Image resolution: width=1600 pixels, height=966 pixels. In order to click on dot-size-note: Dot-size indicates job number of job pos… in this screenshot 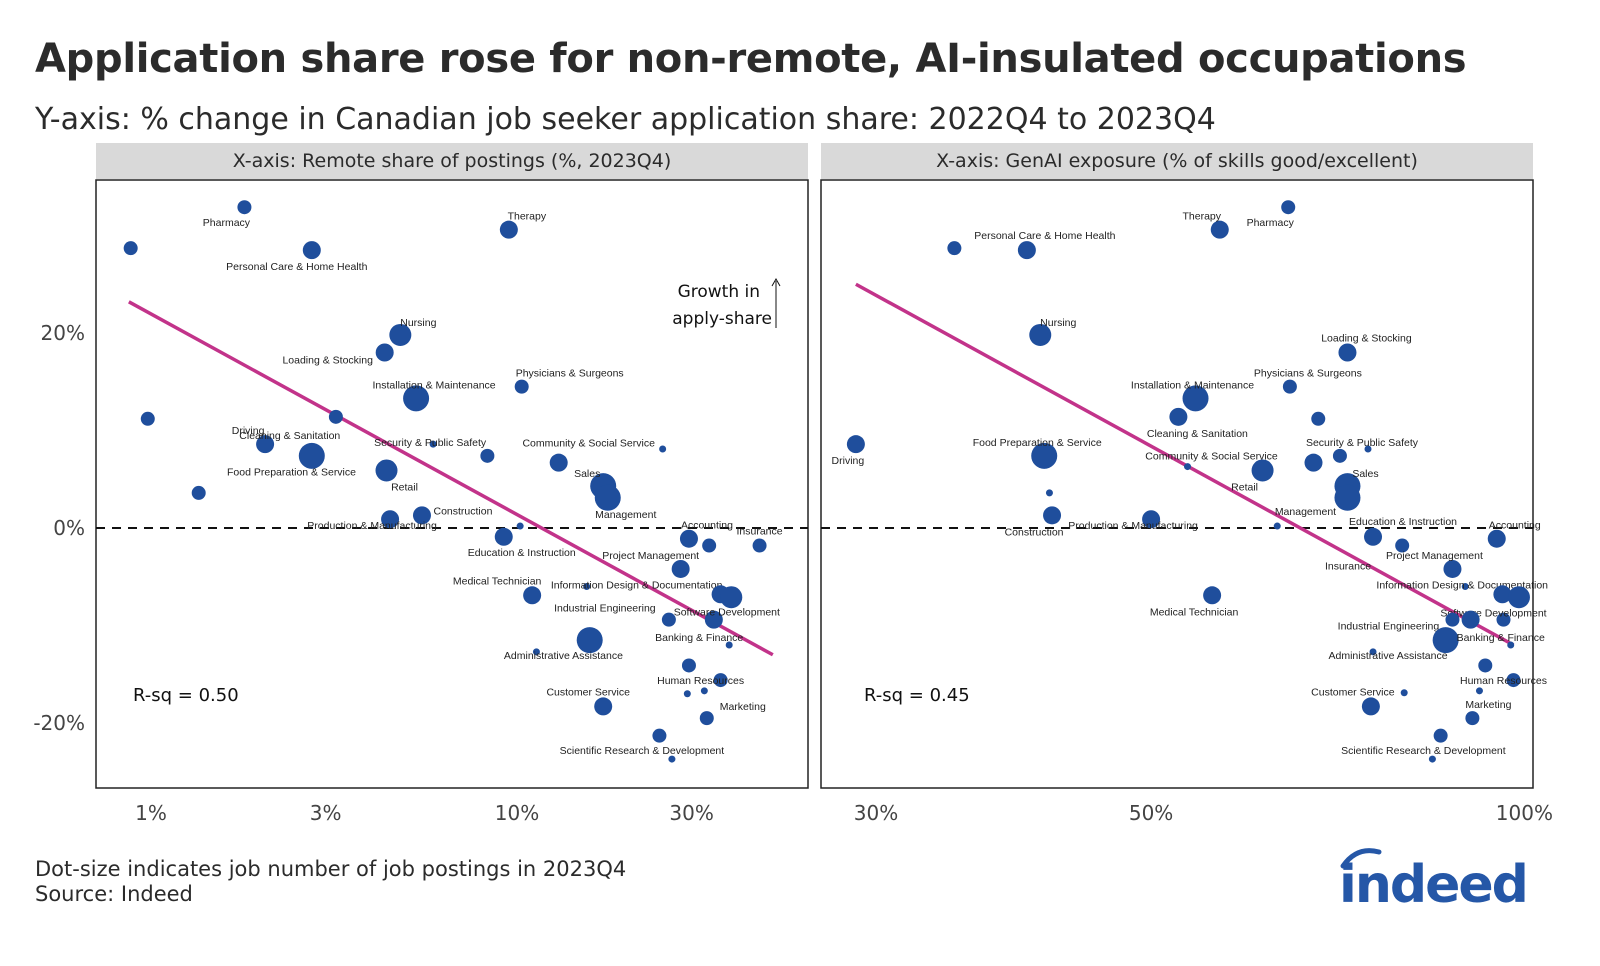, I will do `click(331, 869)`.